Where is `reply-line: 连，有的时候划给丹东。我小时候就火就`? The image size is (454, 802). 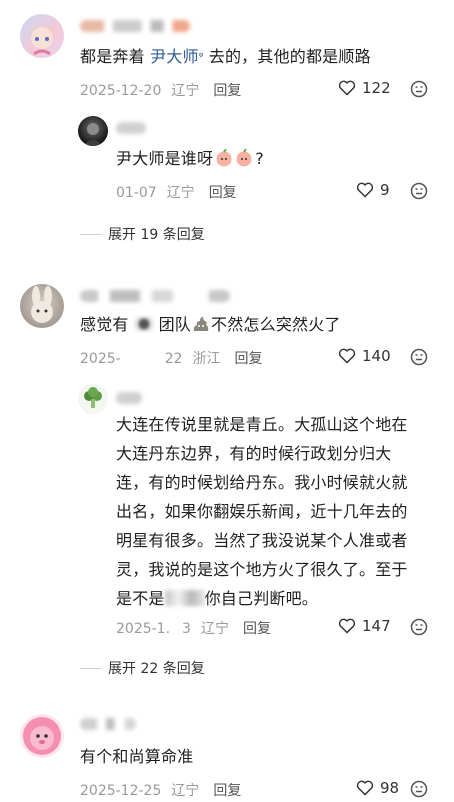
reply-line: 连，有的时候划给丹东。我小时候就火就 is located at coordinates (262, 482).